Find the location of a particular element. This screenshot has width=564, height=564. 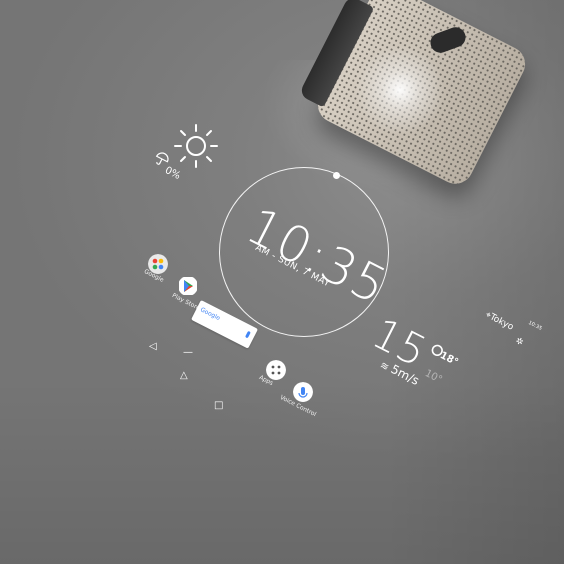

nav-recents-button: □ is located at coordinates (218, 406).